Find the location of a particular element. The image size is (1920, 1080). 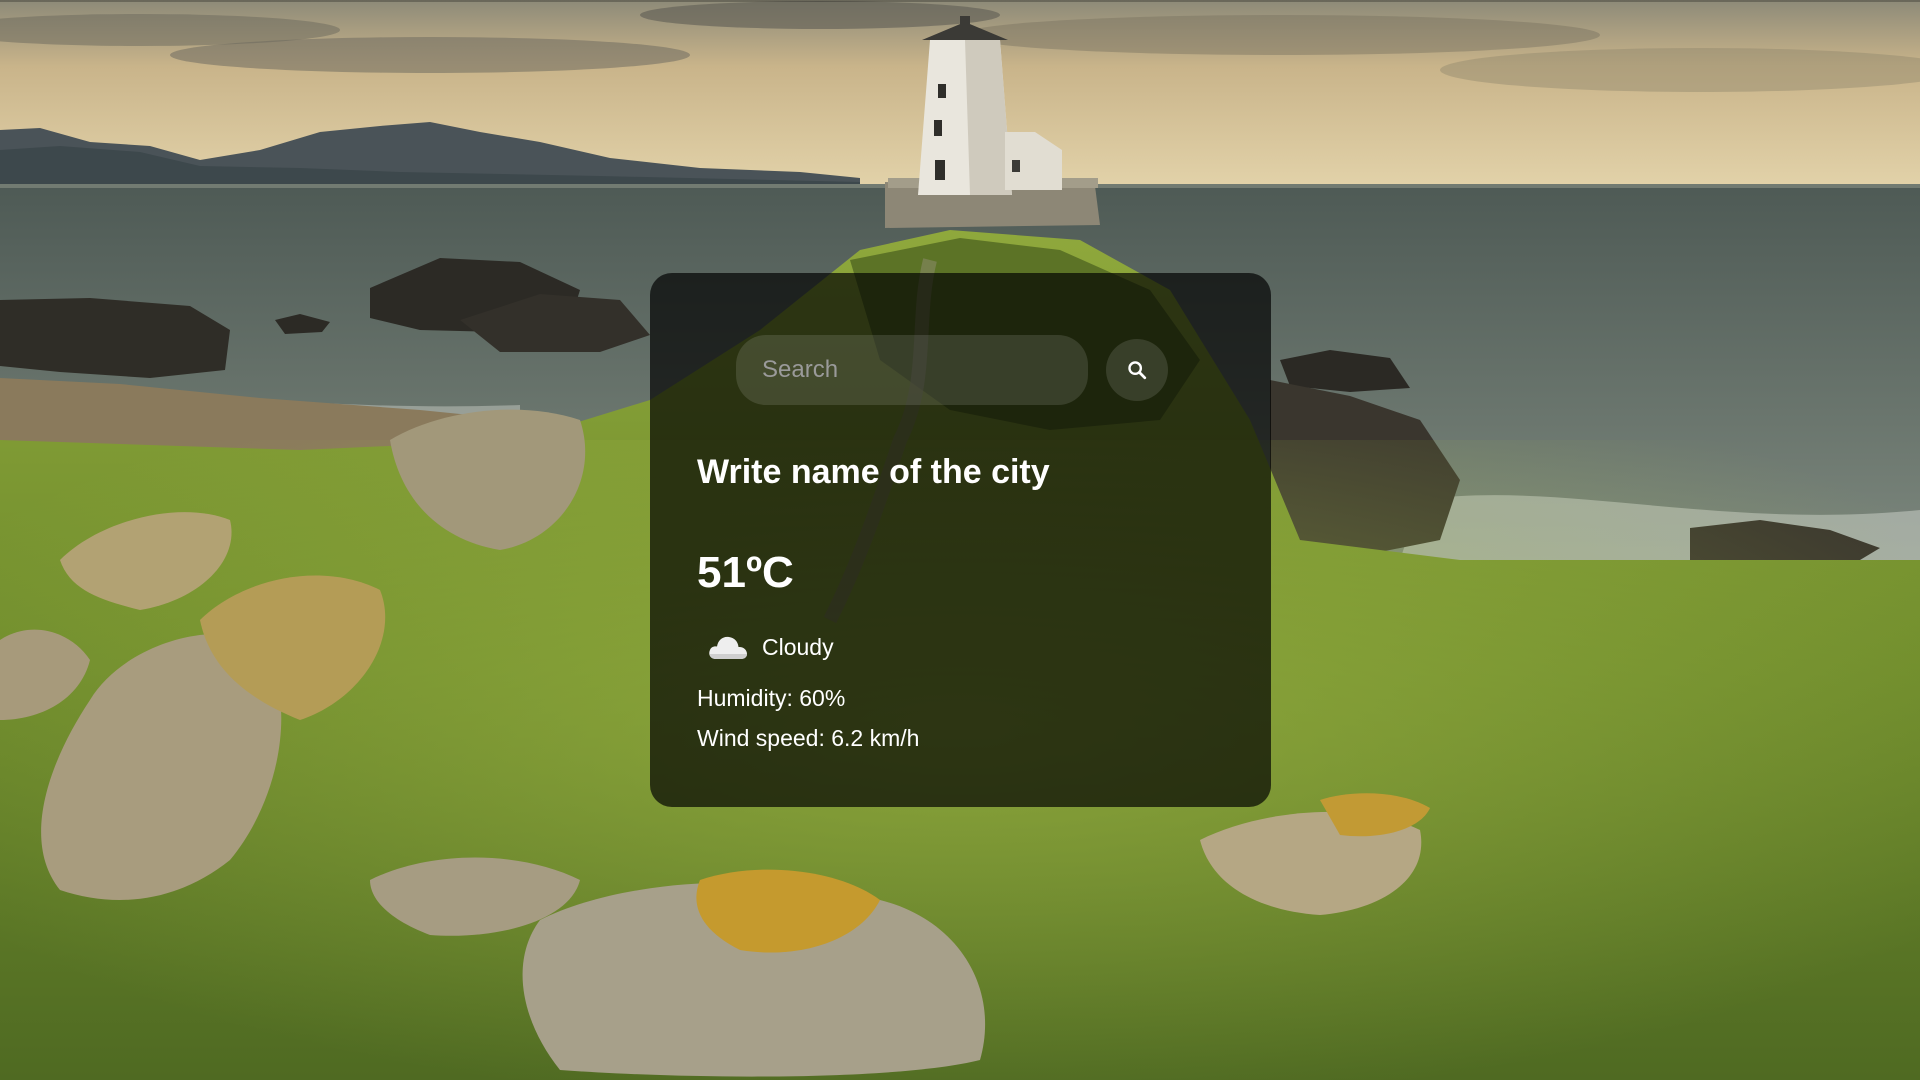

weather-condition: cloud-icon Cloudy is located at coordinates (770, 647).